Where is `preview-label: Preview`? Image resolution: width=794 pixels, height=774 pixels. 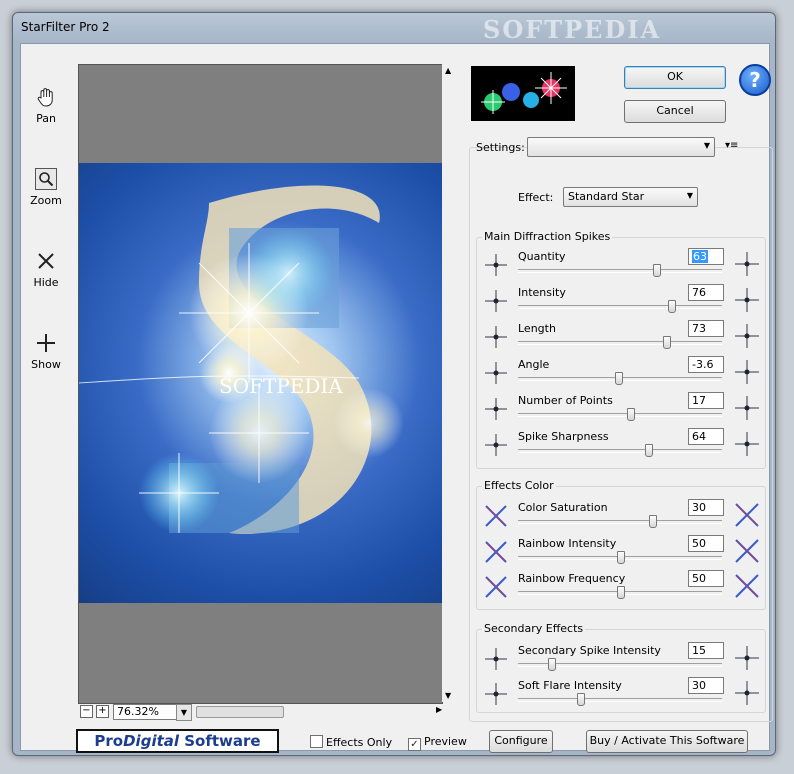
preview-label: Preview is located at coordinates (445, 741).